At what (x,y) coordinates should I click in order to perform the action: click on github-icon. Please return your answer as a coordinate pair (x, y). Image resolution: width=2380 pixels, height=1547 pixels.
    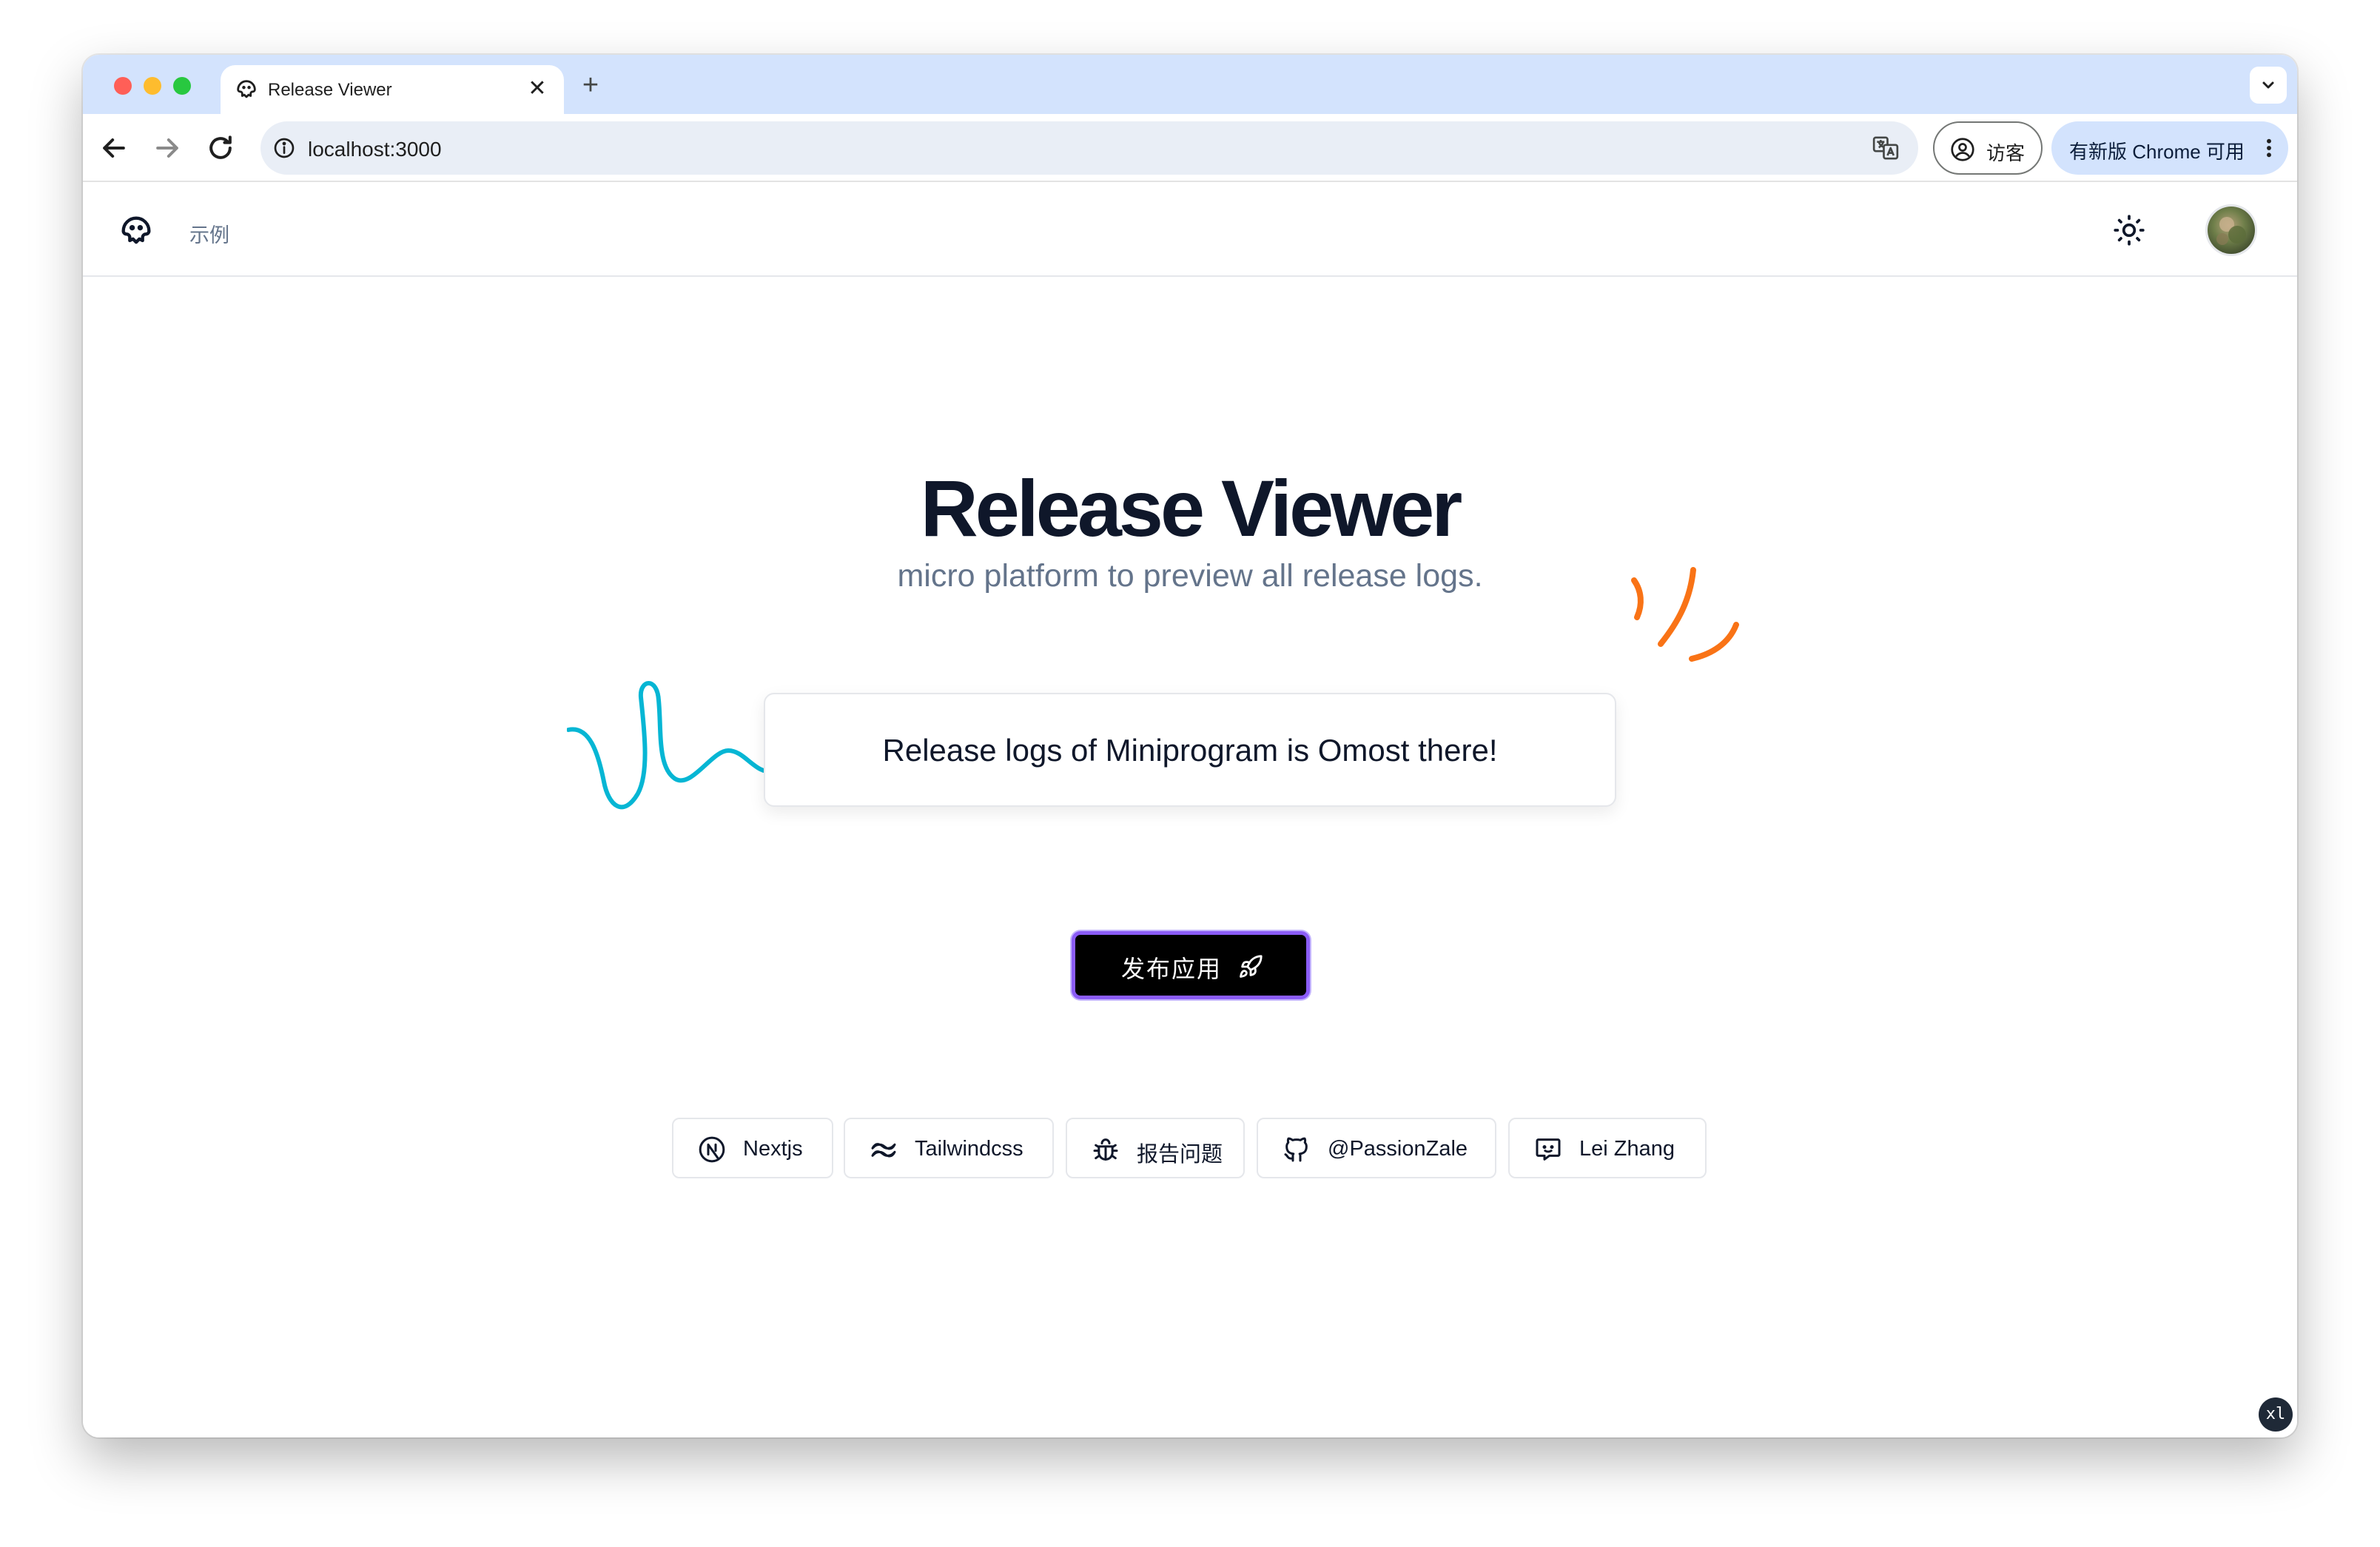
    Looking at the image, I should click on (1297, 1149).